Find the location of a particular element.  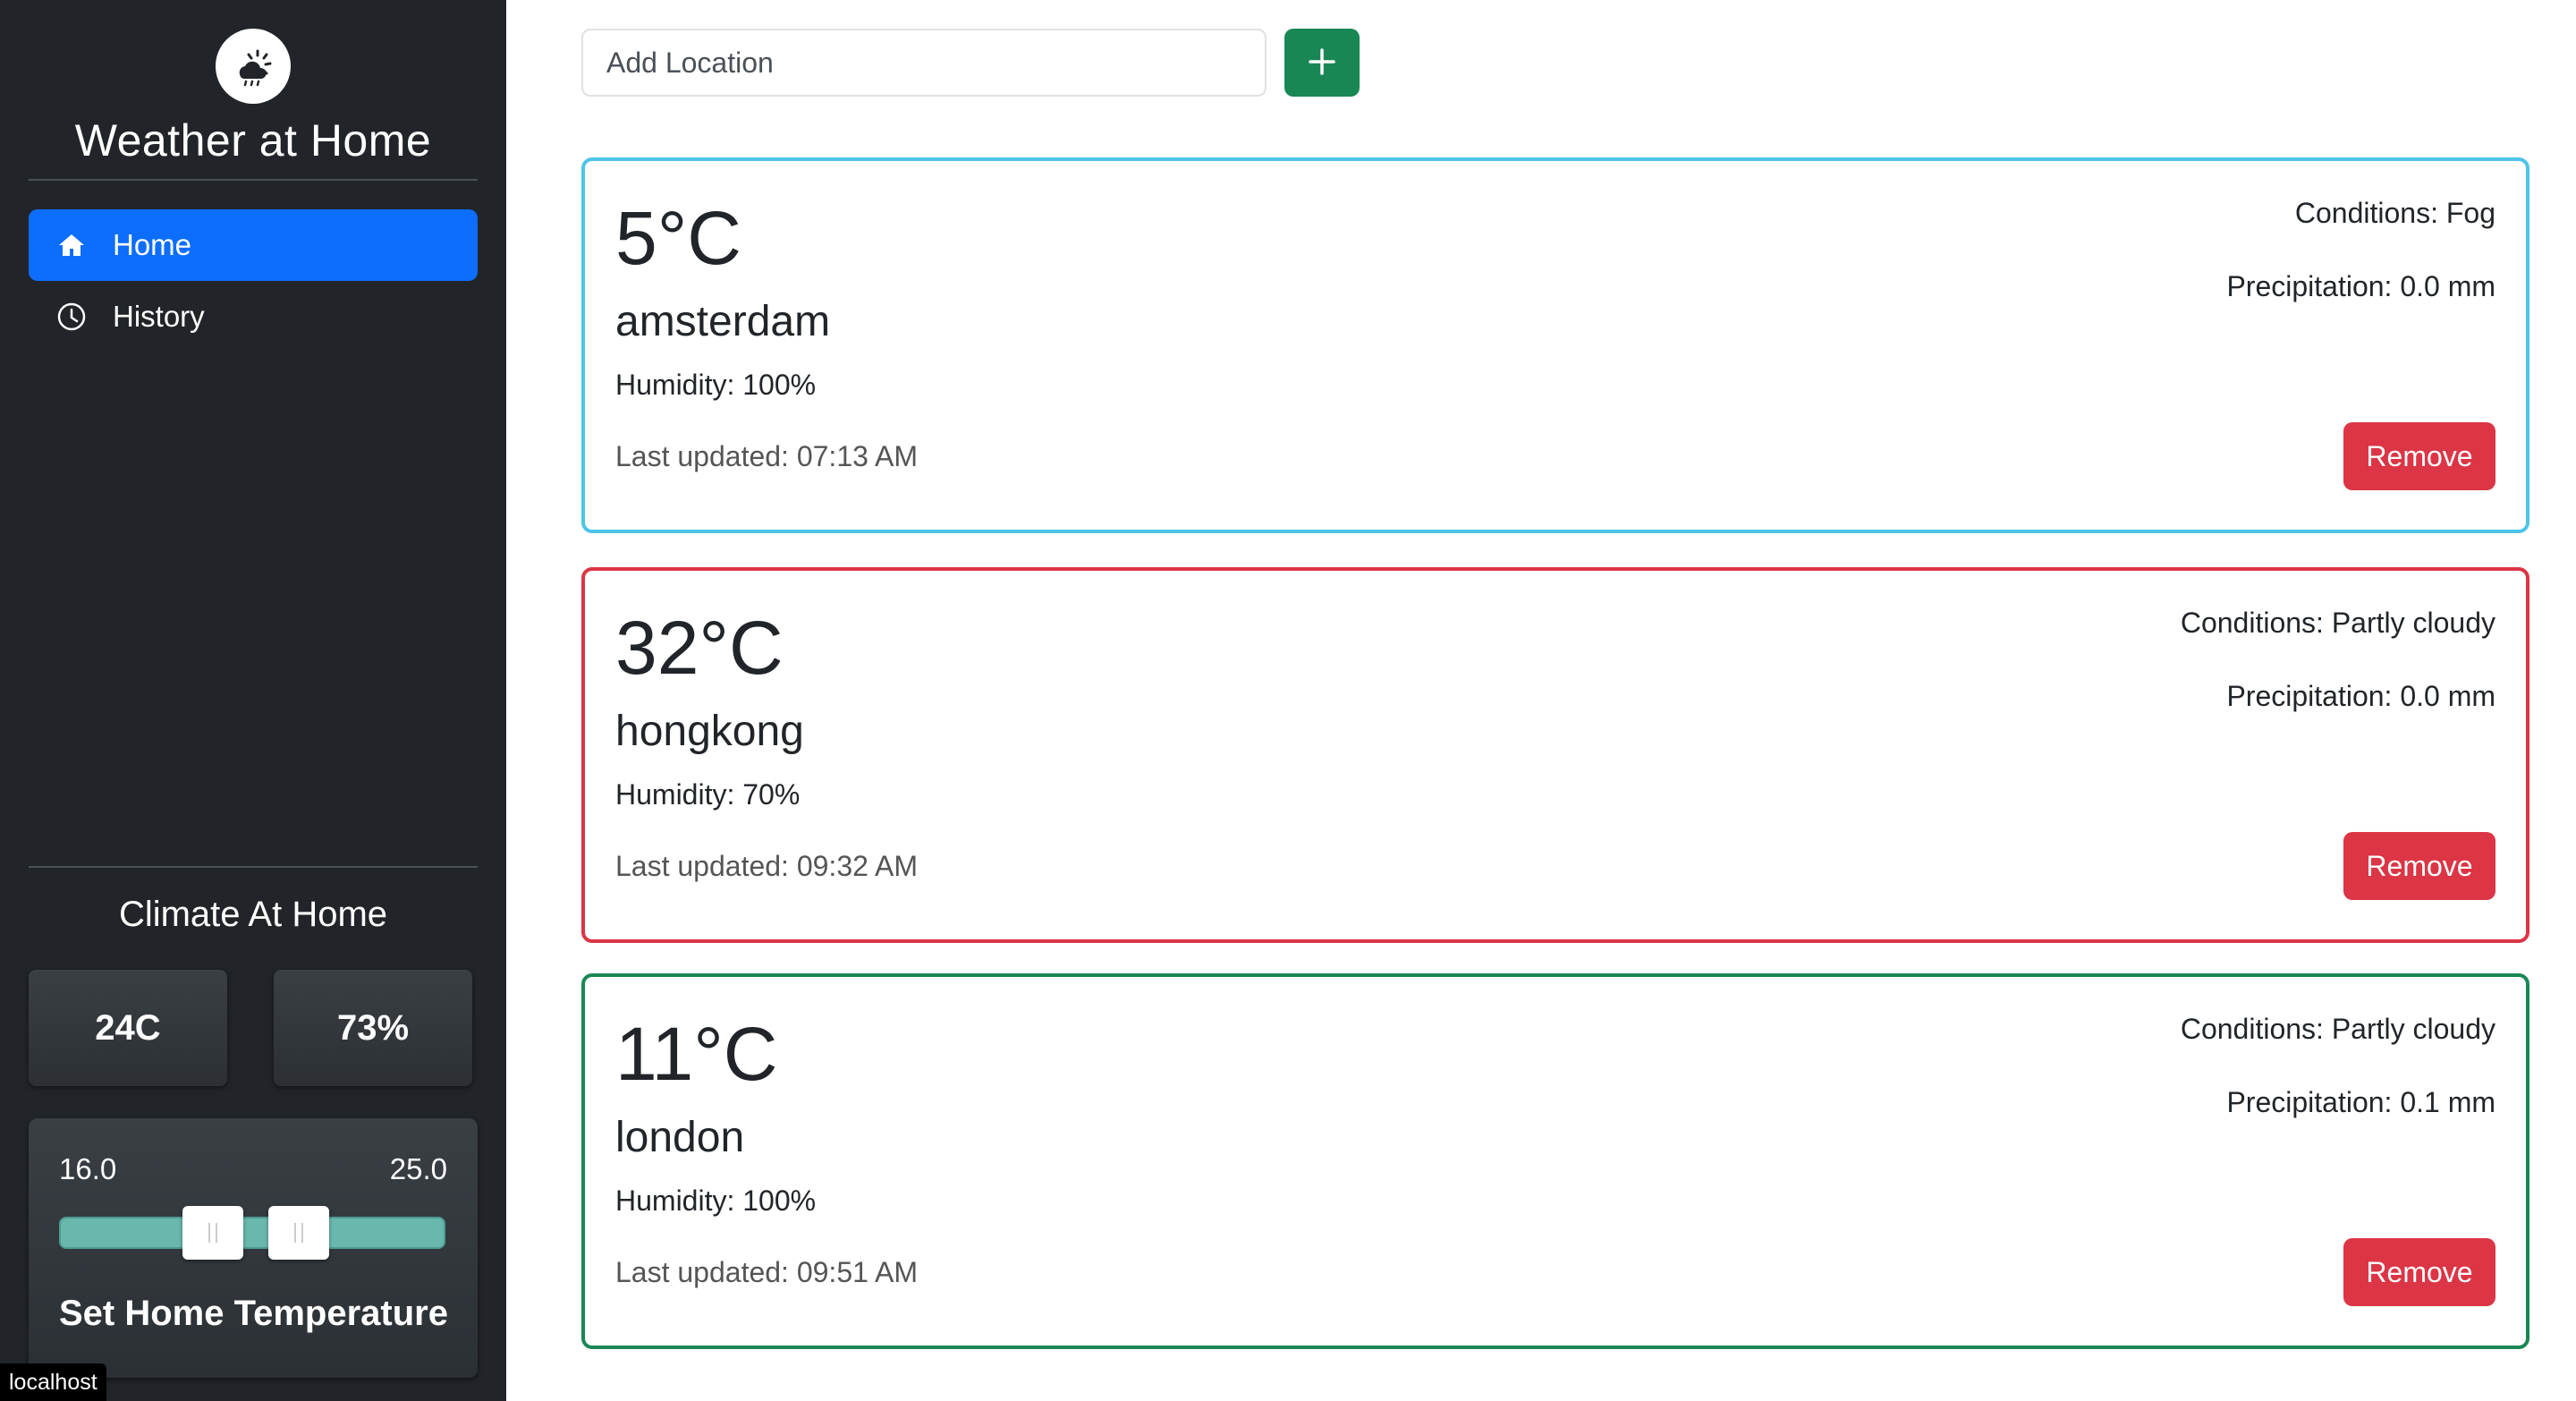

partly-cloudy-icon is located at coordinates (253, 66).